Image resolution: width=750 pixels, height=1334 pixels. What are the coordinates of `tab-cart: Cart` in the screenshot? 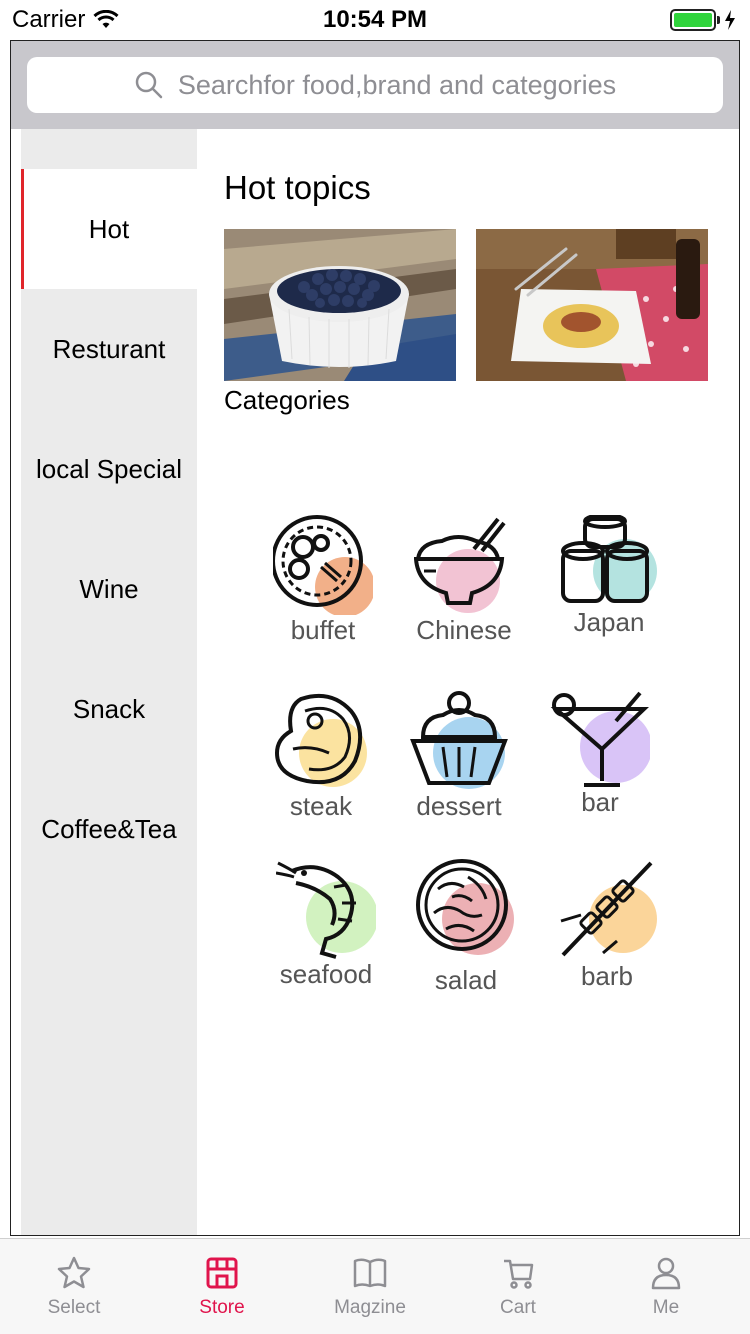 It's located at (518, 1286).